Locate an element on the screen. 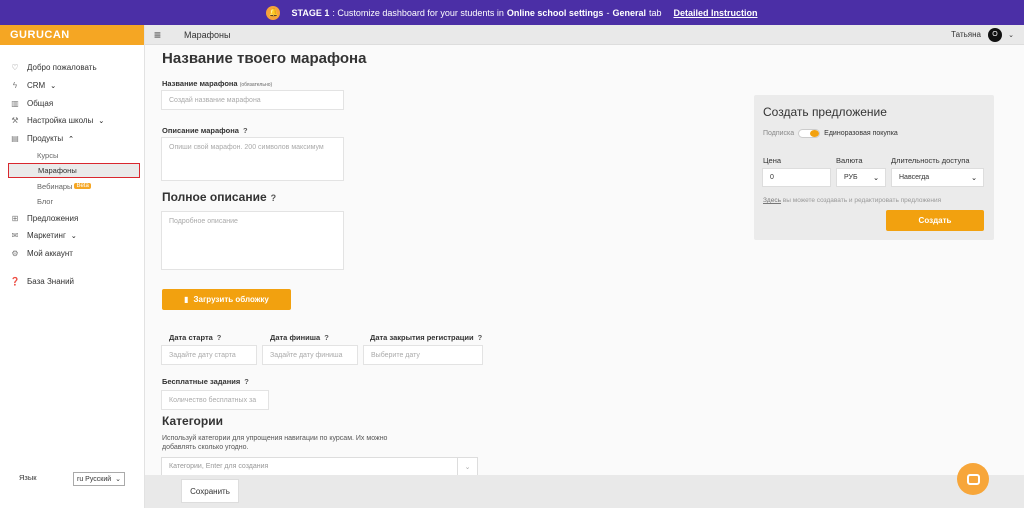  bottom-bar: Сохранить is located at coordinates (584, 491).